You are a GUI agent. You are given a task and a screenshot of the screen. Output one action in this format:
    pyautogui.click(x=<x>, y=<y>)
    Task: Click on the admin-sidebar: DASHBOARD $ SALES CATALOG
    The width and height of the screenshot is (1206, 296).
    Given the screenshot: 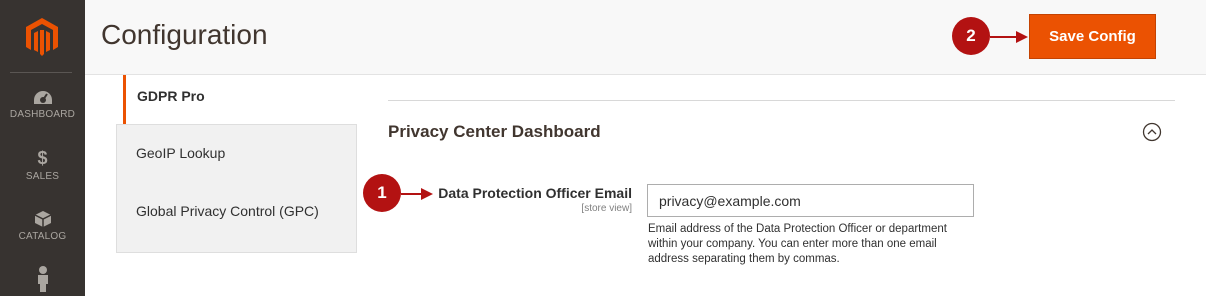 What is the action you would take?
    pyautogui.click(x=42, y=148)
    